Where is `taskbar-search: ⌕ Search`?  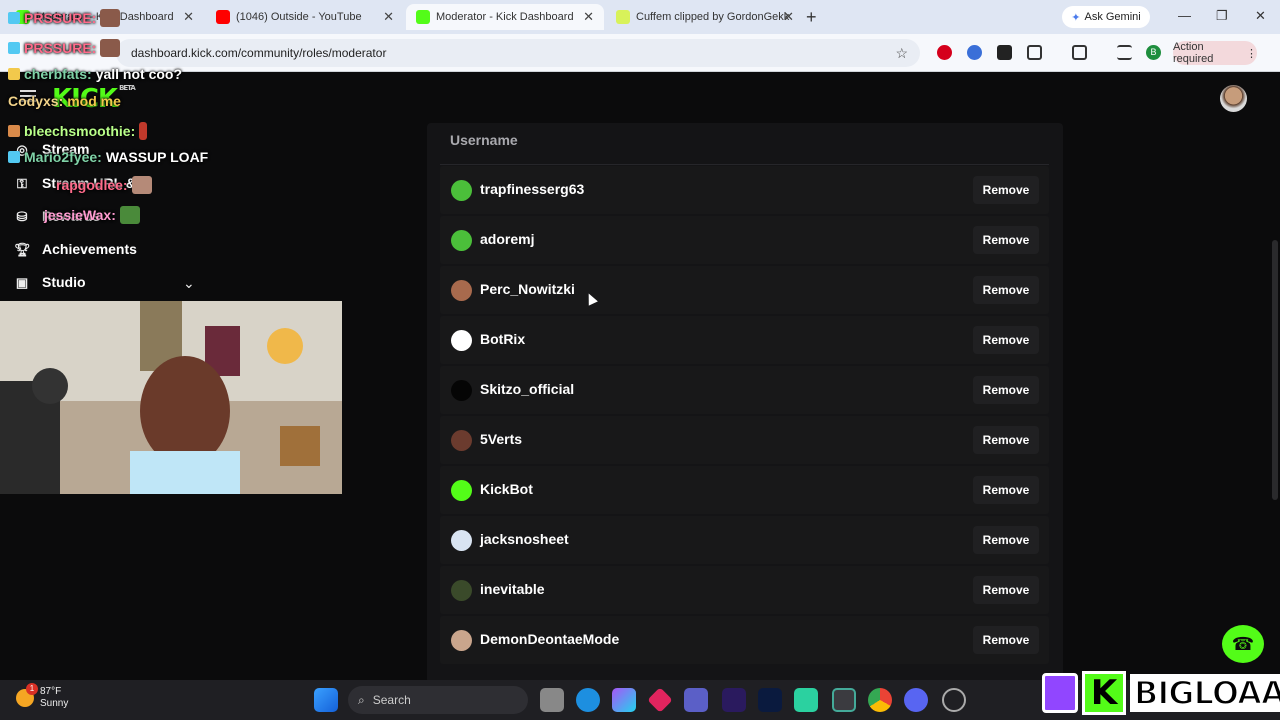
taskbar-search: ⌕ Search is located at coordinates (438, 700).